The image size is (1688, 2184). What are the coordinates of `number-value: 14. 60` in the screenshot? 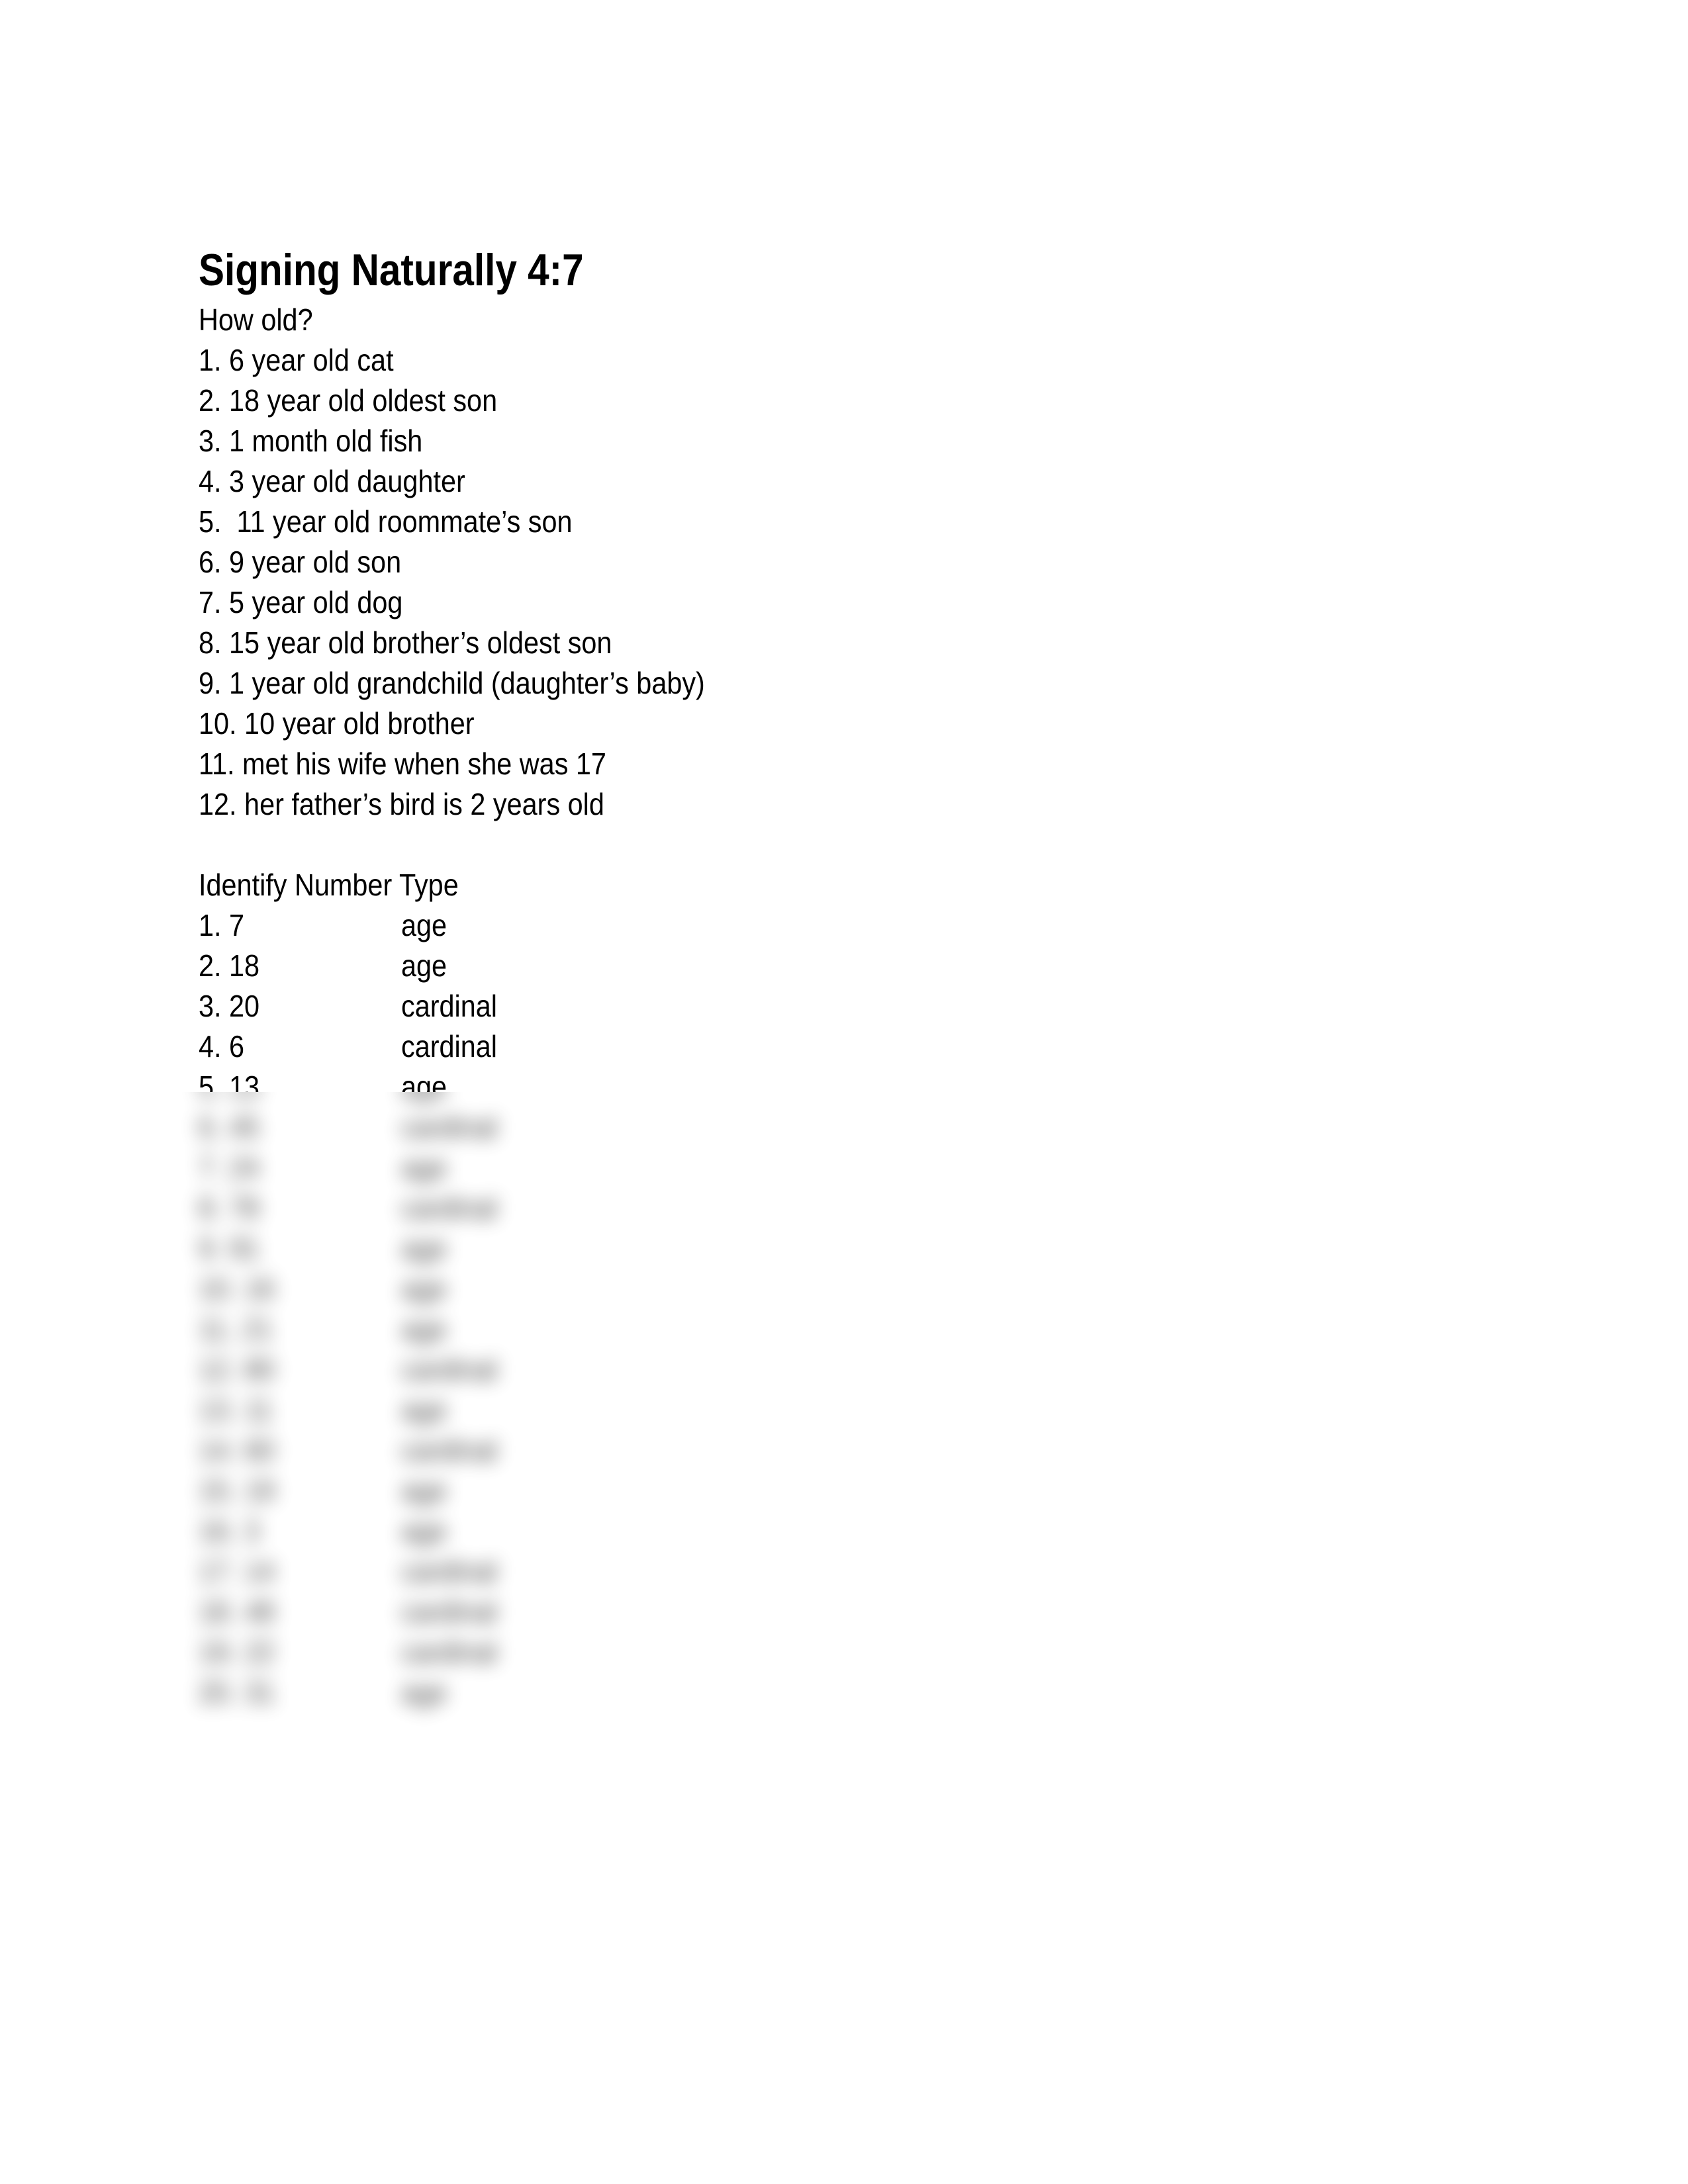 It's located at (237, 1450).